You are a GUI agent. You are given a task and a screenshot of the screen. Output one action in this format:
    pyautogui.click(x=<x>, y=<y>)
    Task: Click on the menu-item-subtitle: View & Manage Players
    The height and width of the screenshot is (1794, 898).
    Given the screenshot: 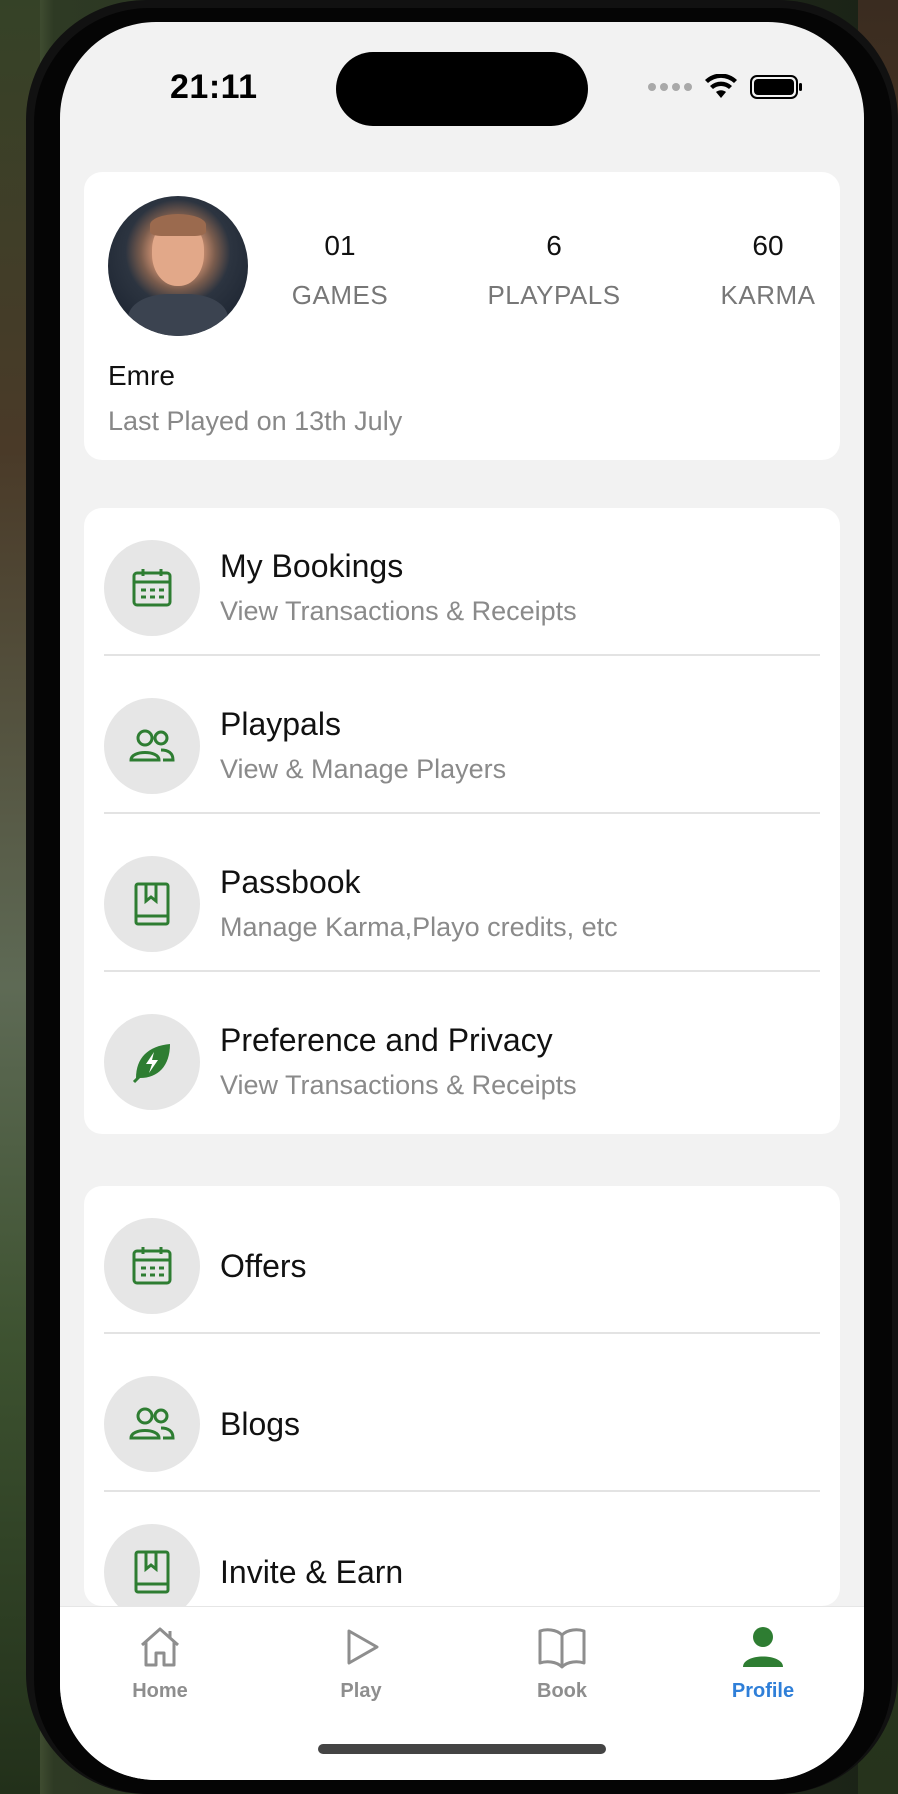 What is the action you would take?
    pyautogui.click(x=363, y=769)
    